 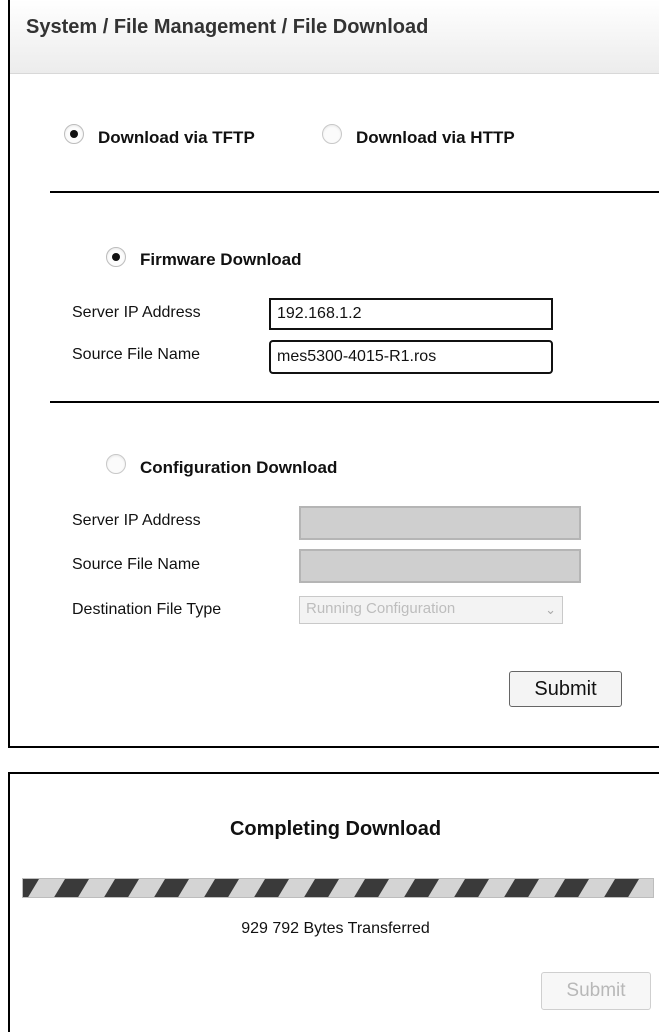 What do you see at coordinates (116, 464) in the screenshot?
I see `configuration-radio` at bounding box center [116, 464].